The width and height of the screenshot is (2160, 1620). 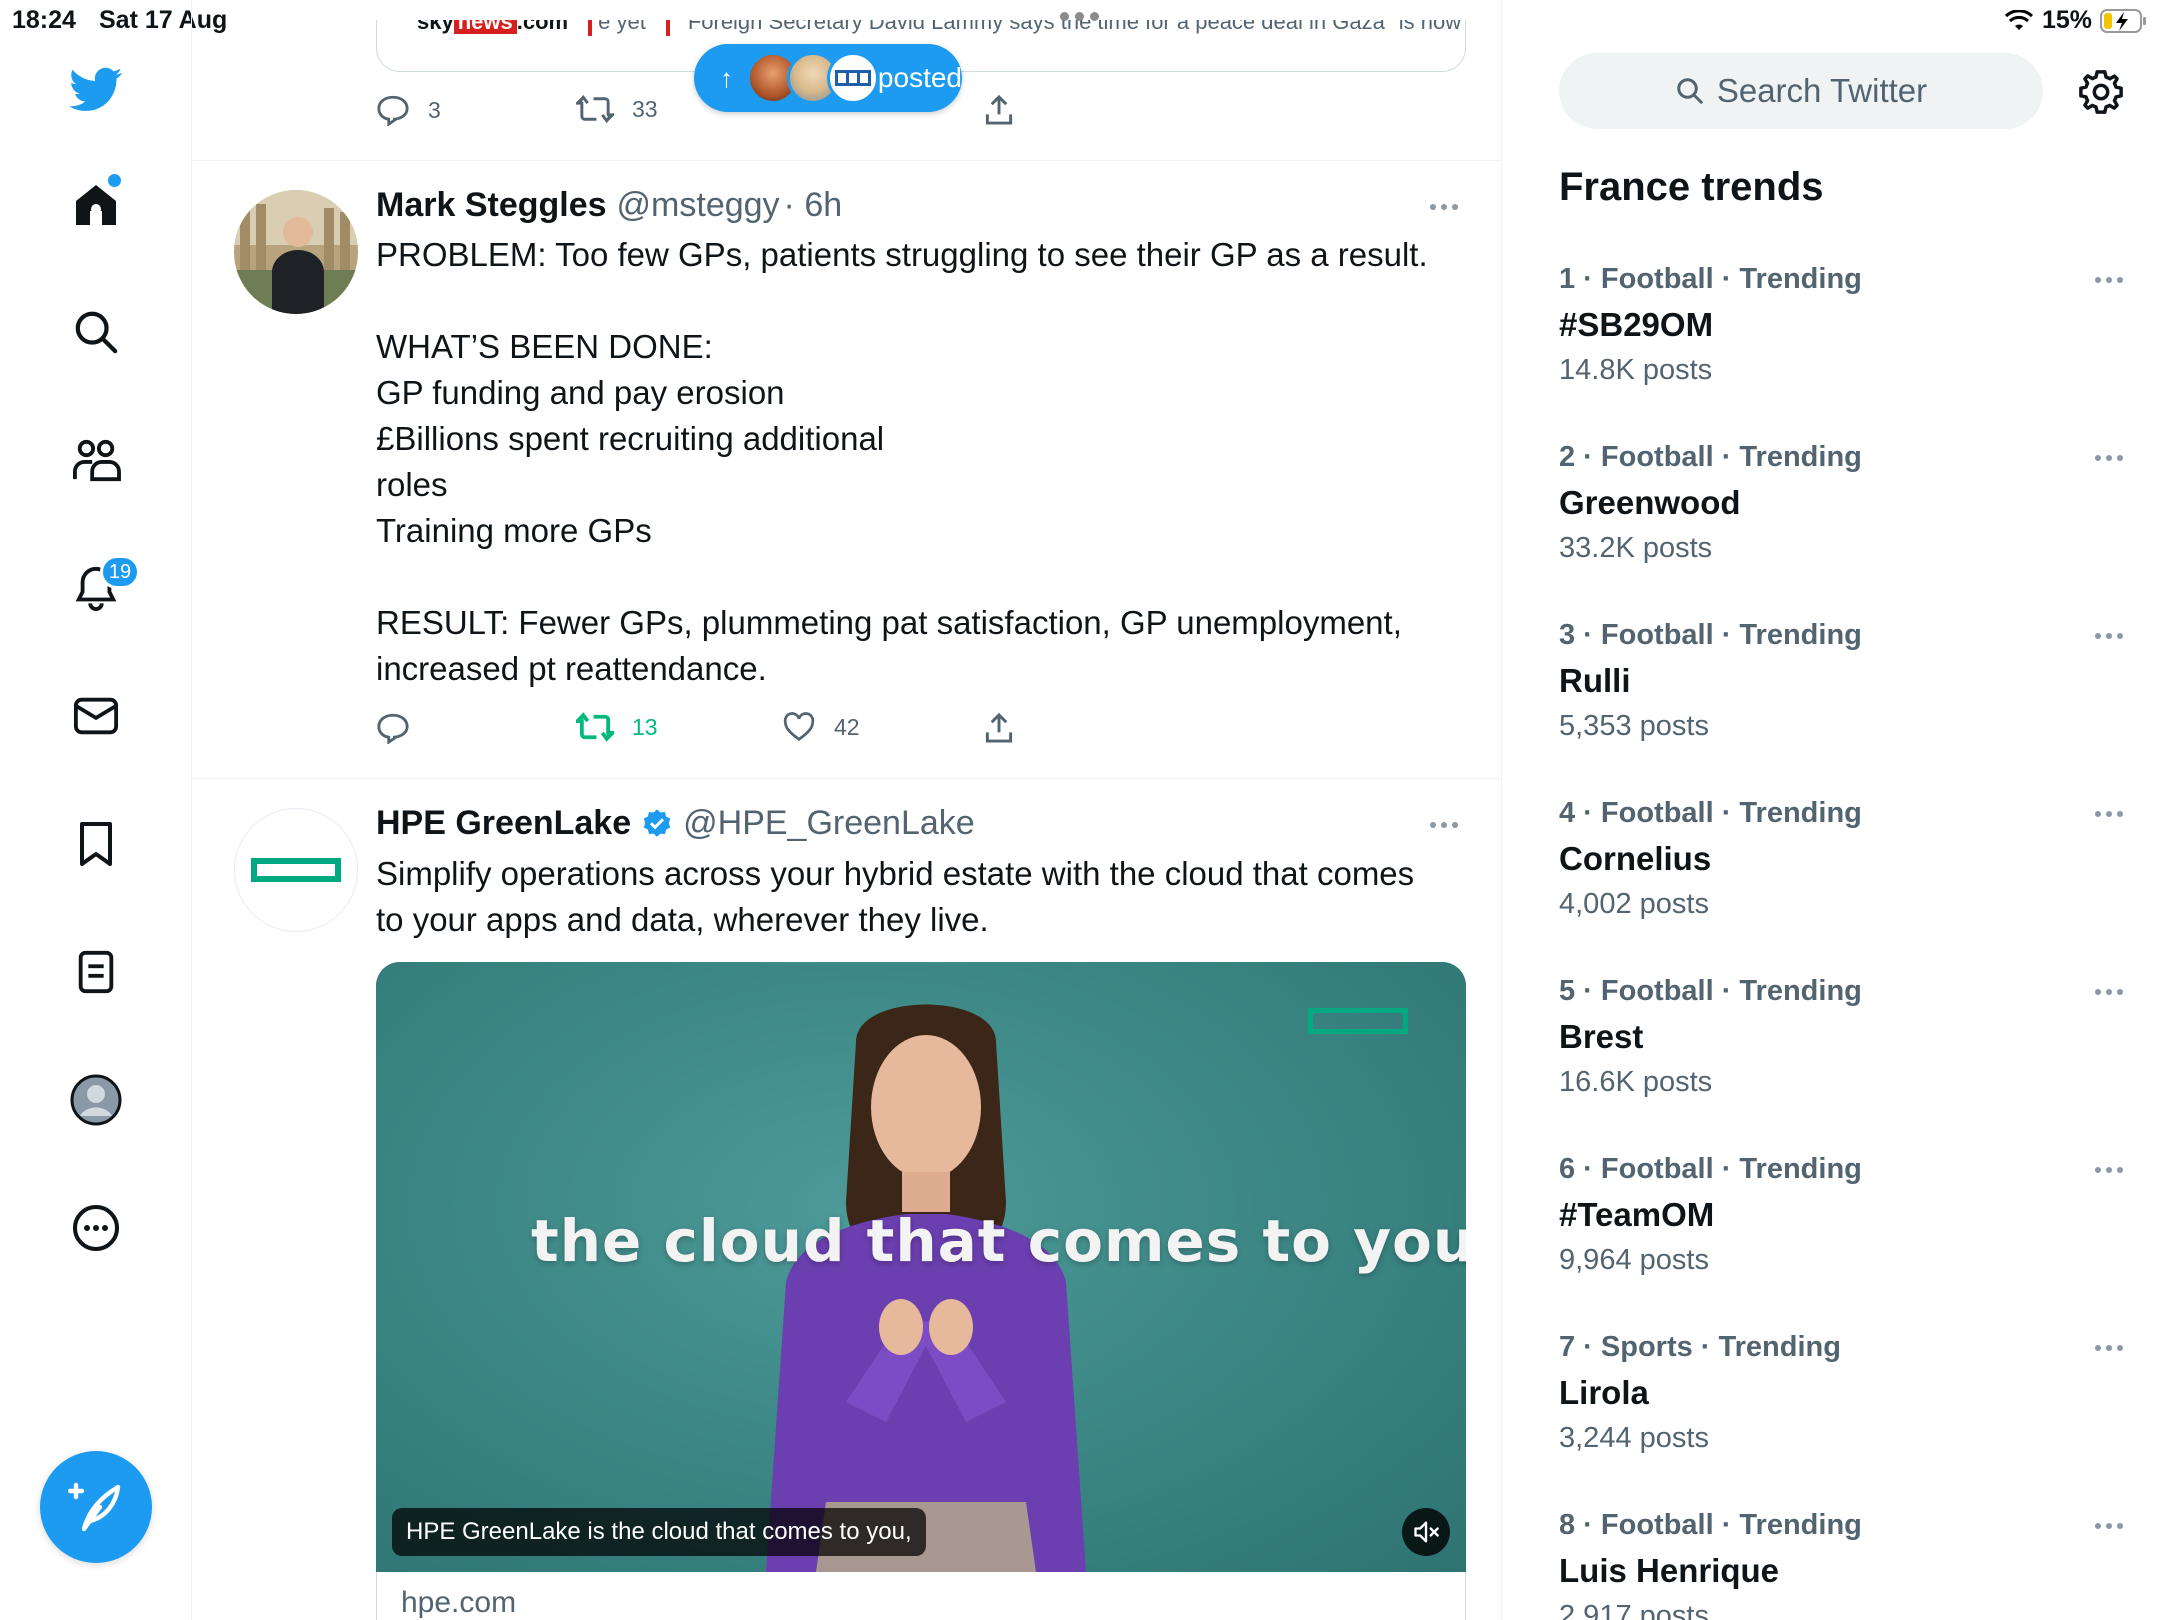 I want to click on trend-name: #TeamOM, so click(x=1637, y=1214).